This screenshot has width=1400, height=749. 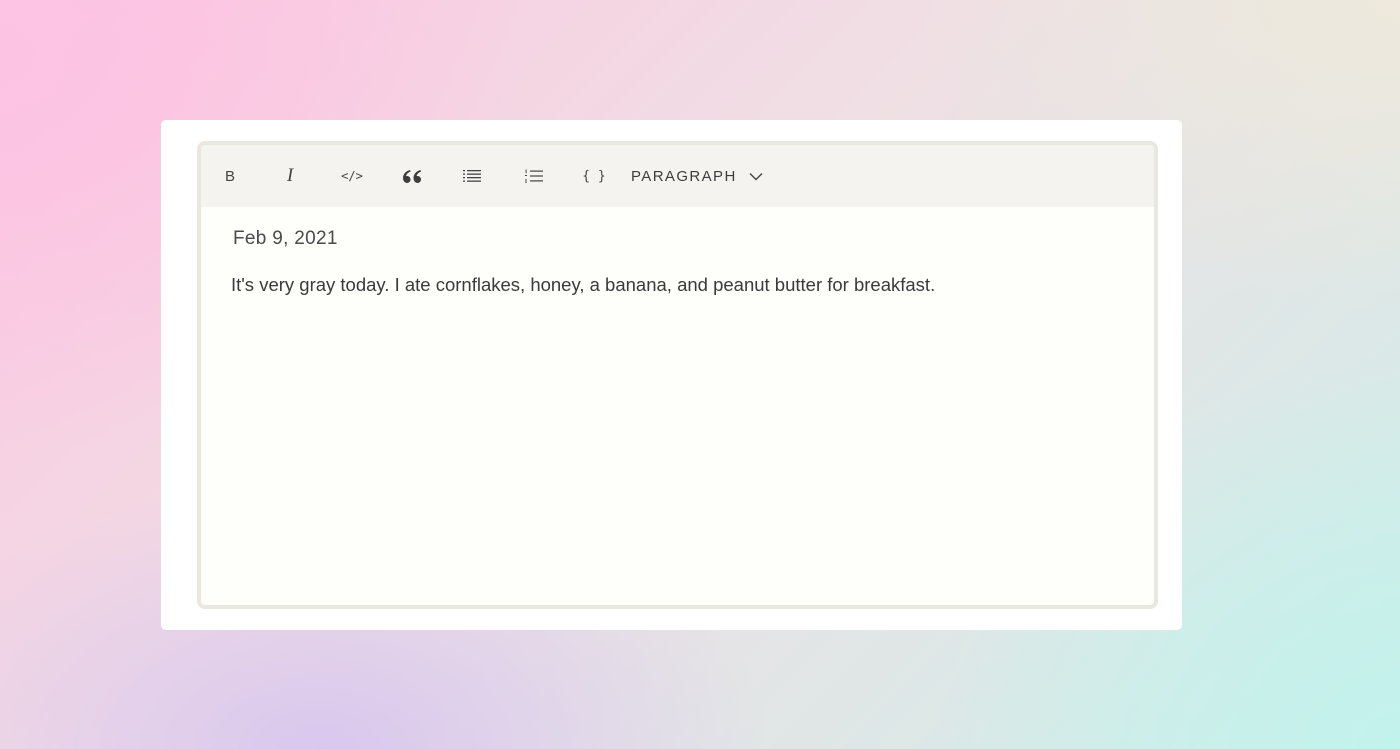 I want to click on block-type-select: PARAGRAPH, so click(x=697, y=176).